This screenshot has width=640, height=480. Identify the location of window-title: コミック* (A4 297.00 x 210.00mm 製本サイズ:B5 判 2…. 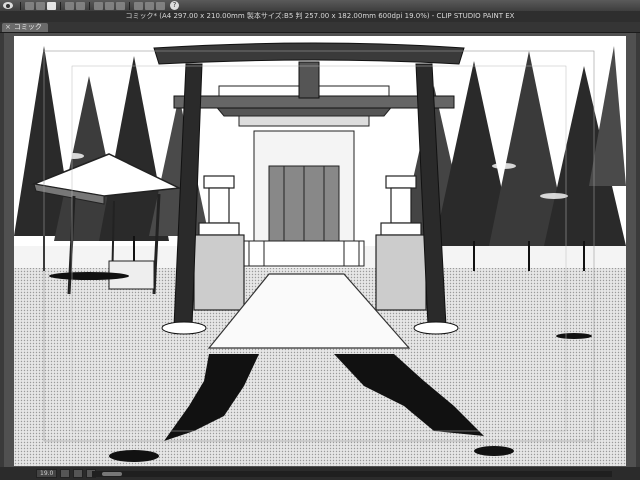
(320, 16).